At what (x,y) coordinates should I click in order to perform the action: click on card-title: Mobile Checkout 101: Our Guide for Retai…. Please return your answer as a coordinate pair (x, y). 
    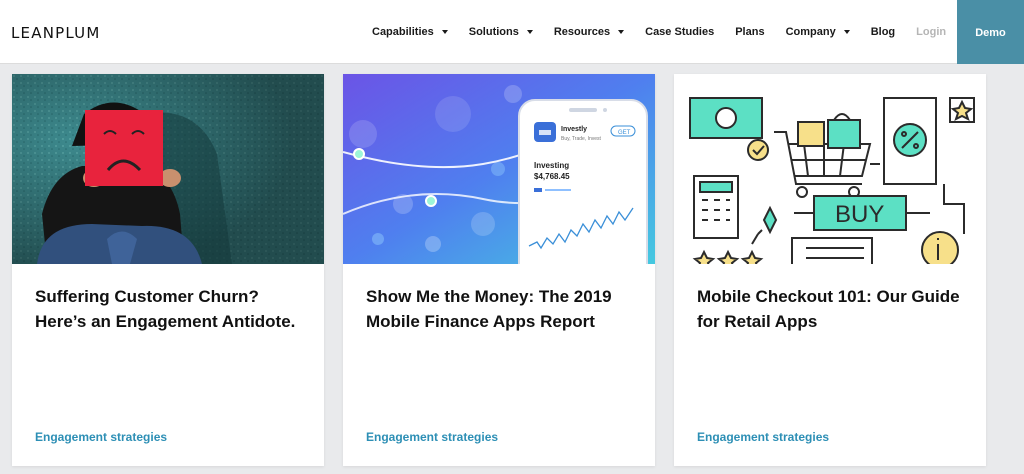
    Looking at the image, I should click on (832, 309).